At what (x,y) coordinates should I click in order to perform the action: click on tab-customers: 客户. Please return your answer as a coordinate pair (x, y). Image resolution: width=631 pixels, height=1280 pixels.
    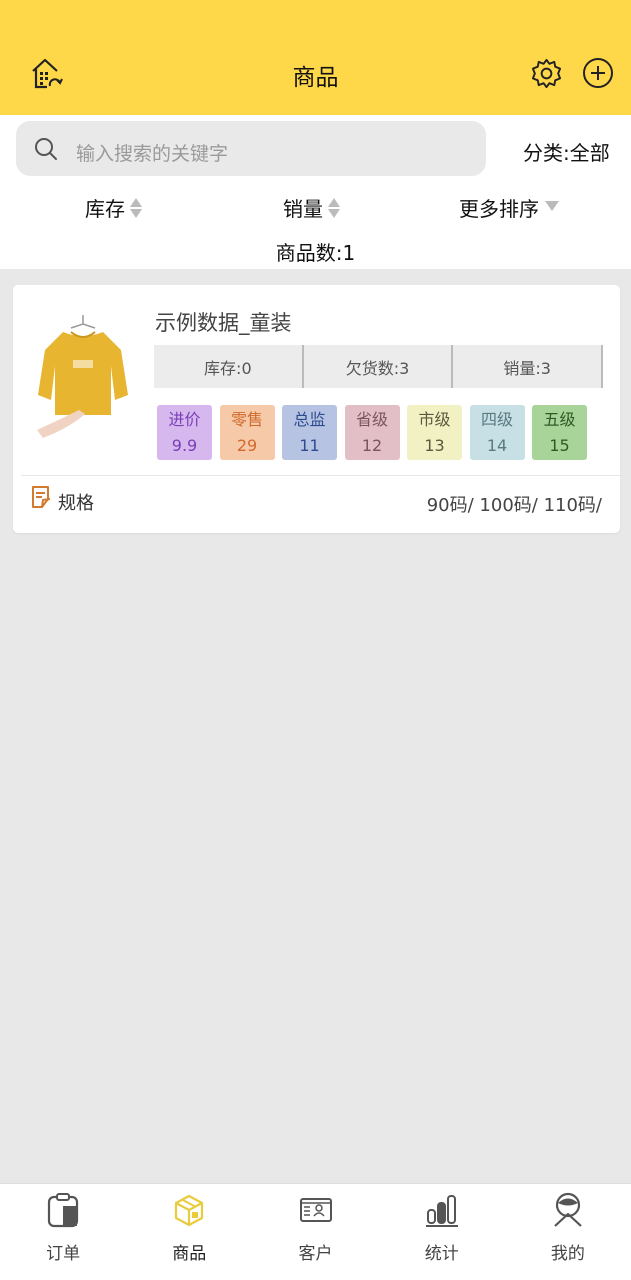
    Looking at the image, I should click on (315, 1232).